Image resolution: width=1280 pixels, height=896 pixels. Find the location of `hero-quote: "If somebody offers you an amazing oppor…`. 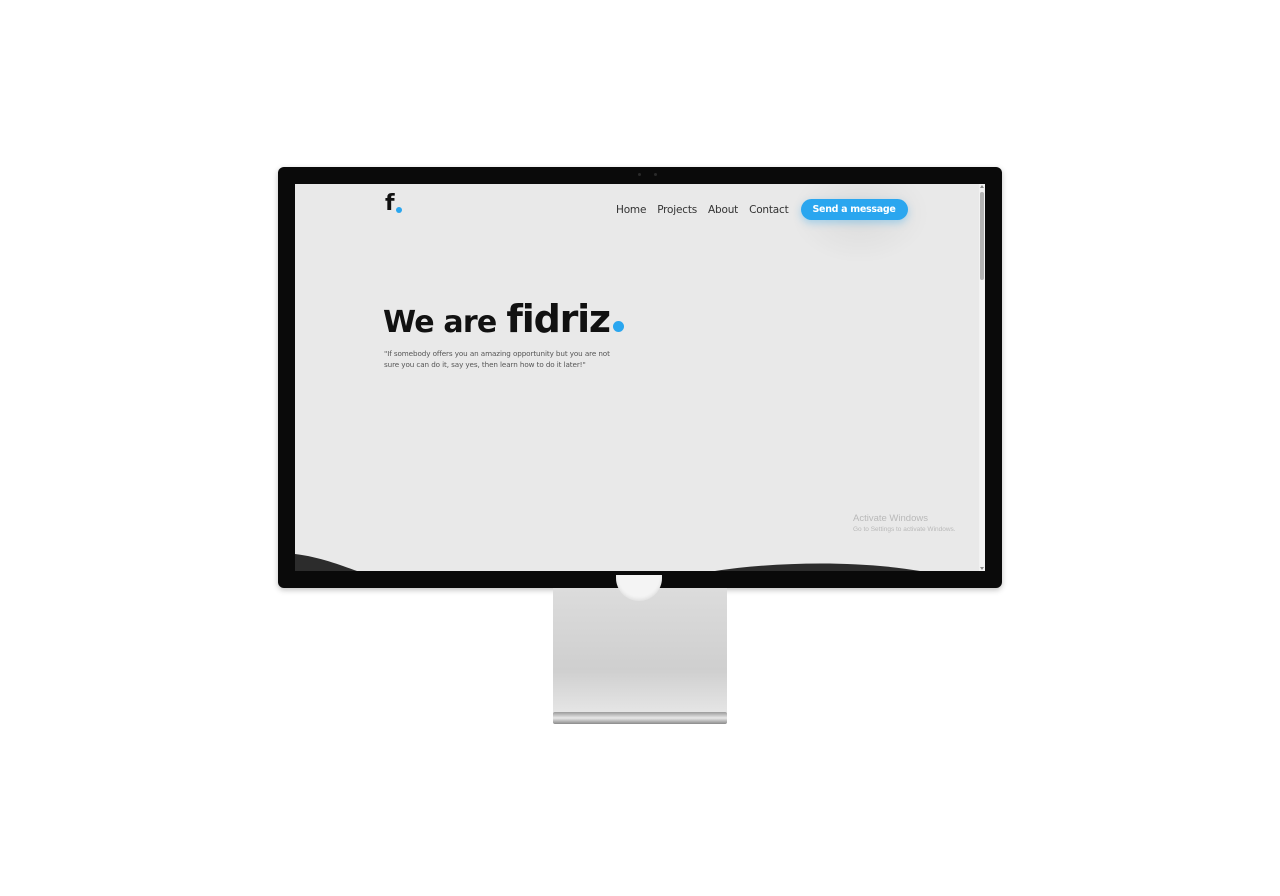

hero-quote: "If somebody offers you an amazing oppor… is located at coordinates (497, 359).